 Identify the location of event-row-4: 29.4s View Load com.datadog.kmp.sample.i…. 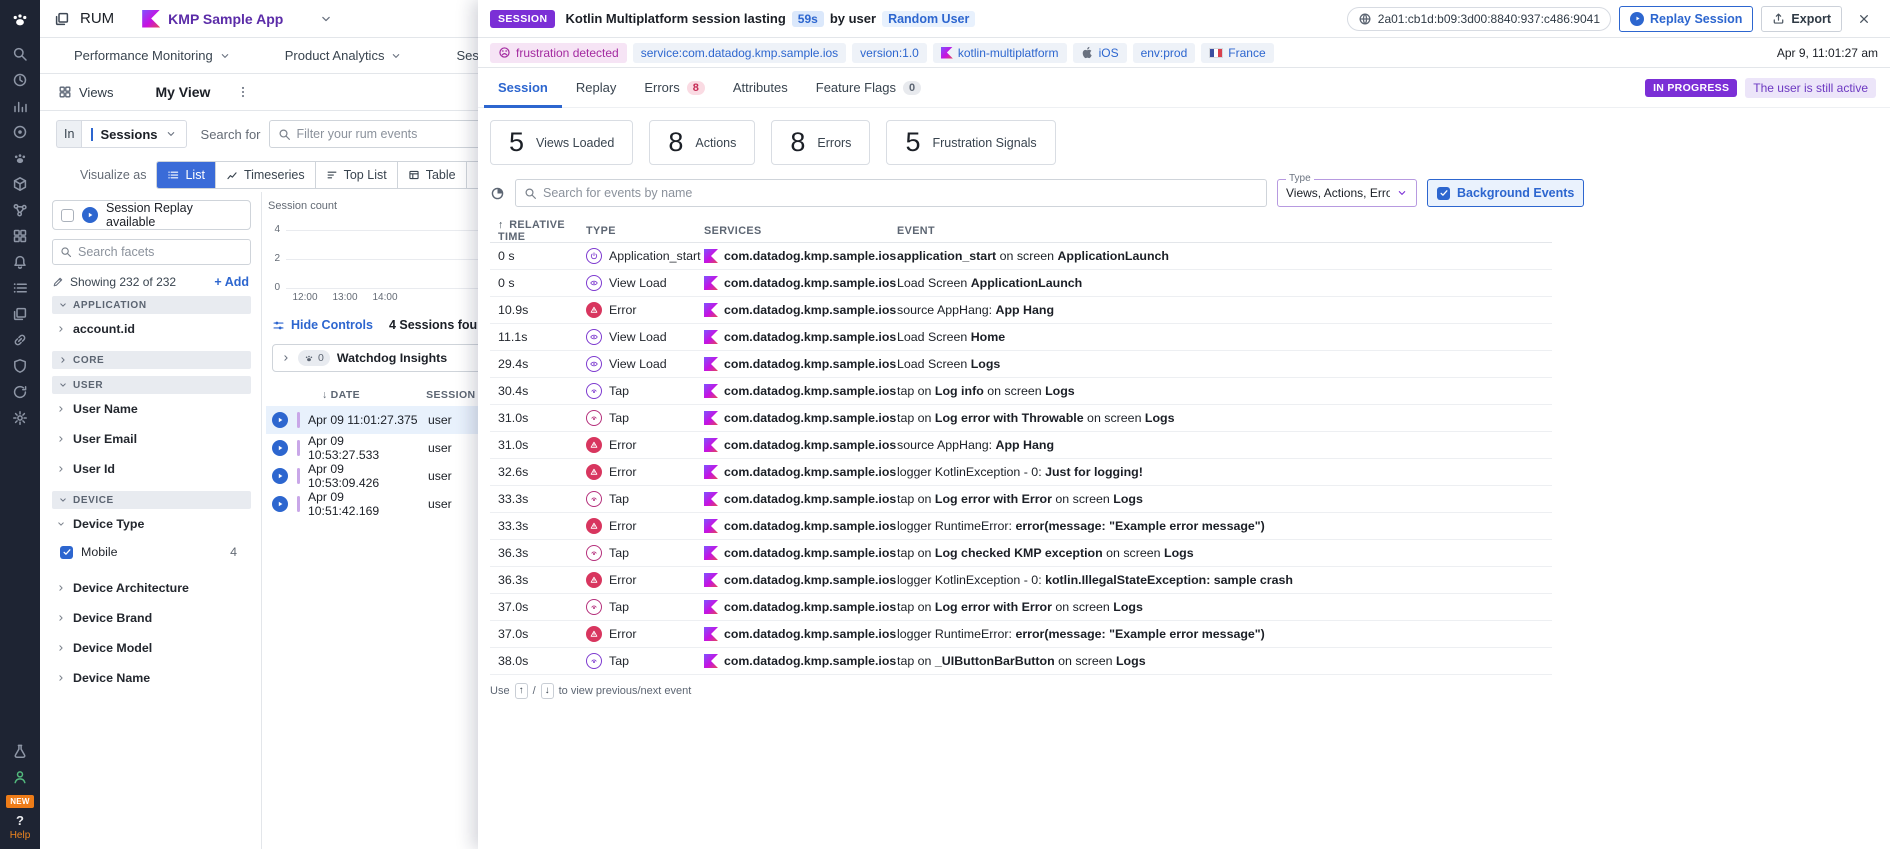
(1021, 364).